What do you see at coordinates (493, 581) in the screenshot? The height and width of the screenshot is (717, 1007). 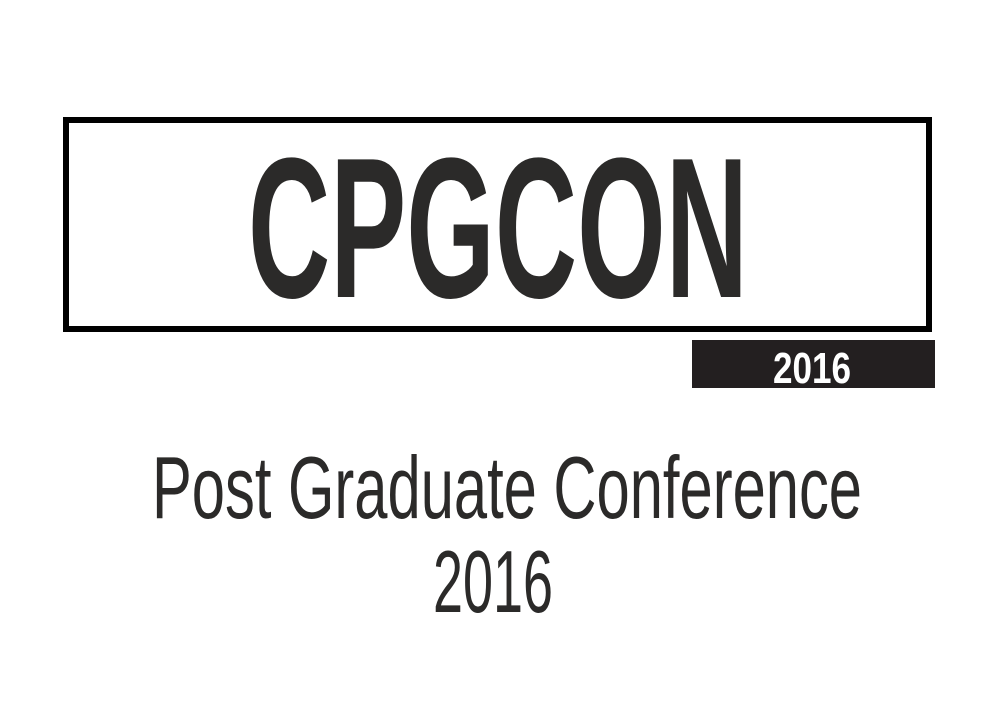 I see `subtitle-line2: 2016` at bounding box center [493, 581].